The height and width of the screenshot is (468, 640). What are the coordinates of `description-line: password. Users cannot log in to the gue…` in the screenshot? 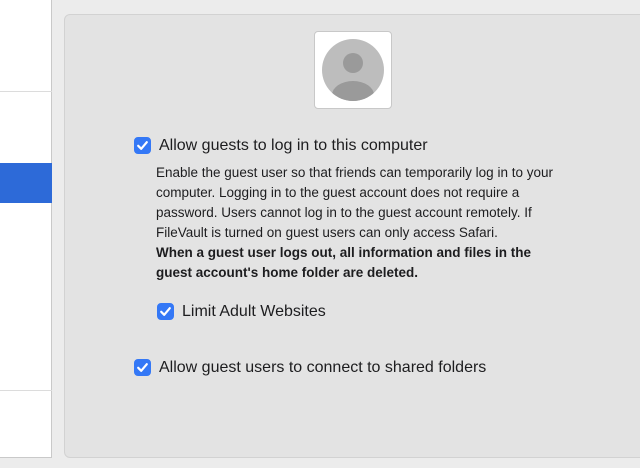 It's located at (344, 212).